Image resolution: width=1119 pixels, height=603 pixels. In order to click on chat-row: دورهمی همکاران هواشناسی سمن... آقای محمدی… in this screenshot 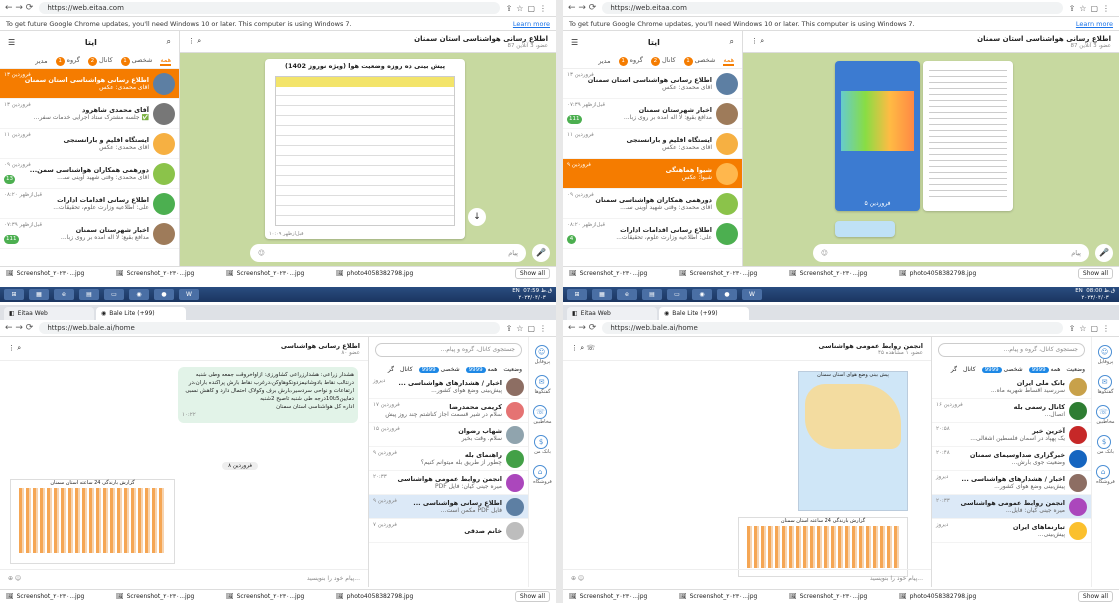, I will do `click(89, 174)`.